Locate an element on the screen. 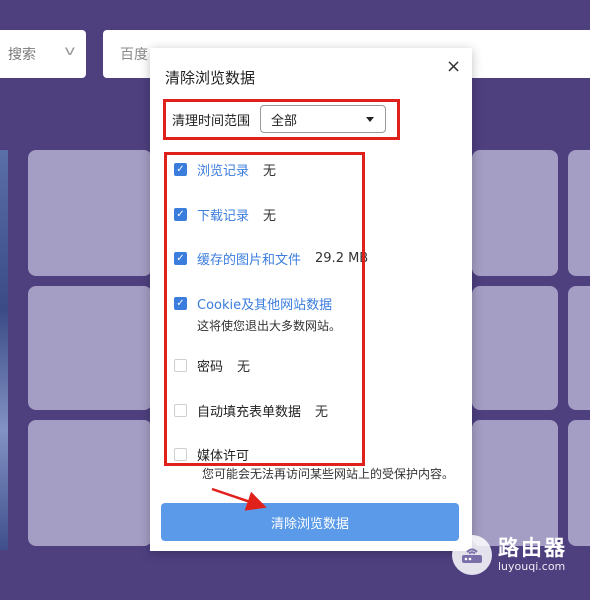 This screenshot has height=600, width=590. watermark-title: 路由器 is located at coordinates (532, 547).